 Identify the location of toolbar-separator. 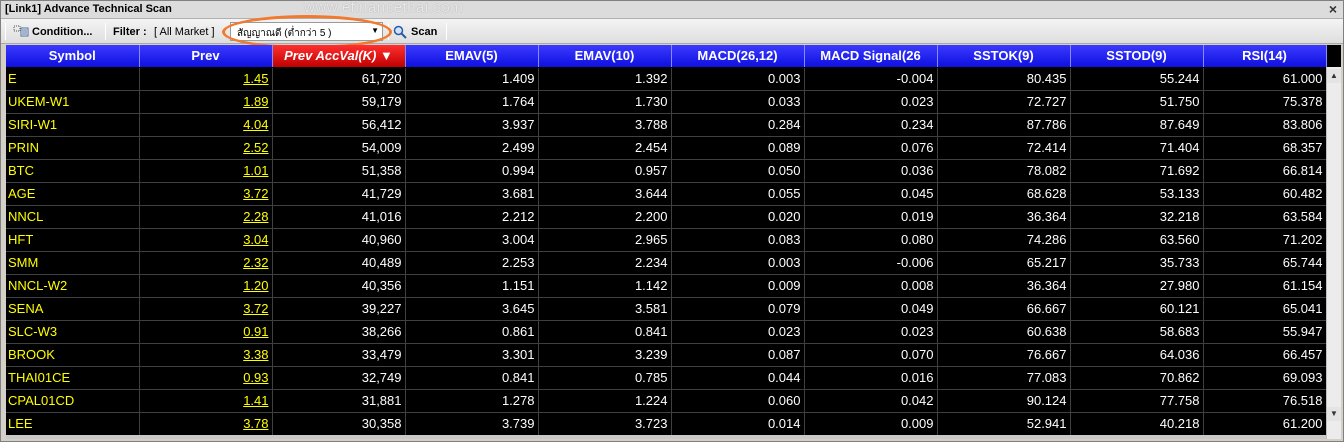
(105, 31).